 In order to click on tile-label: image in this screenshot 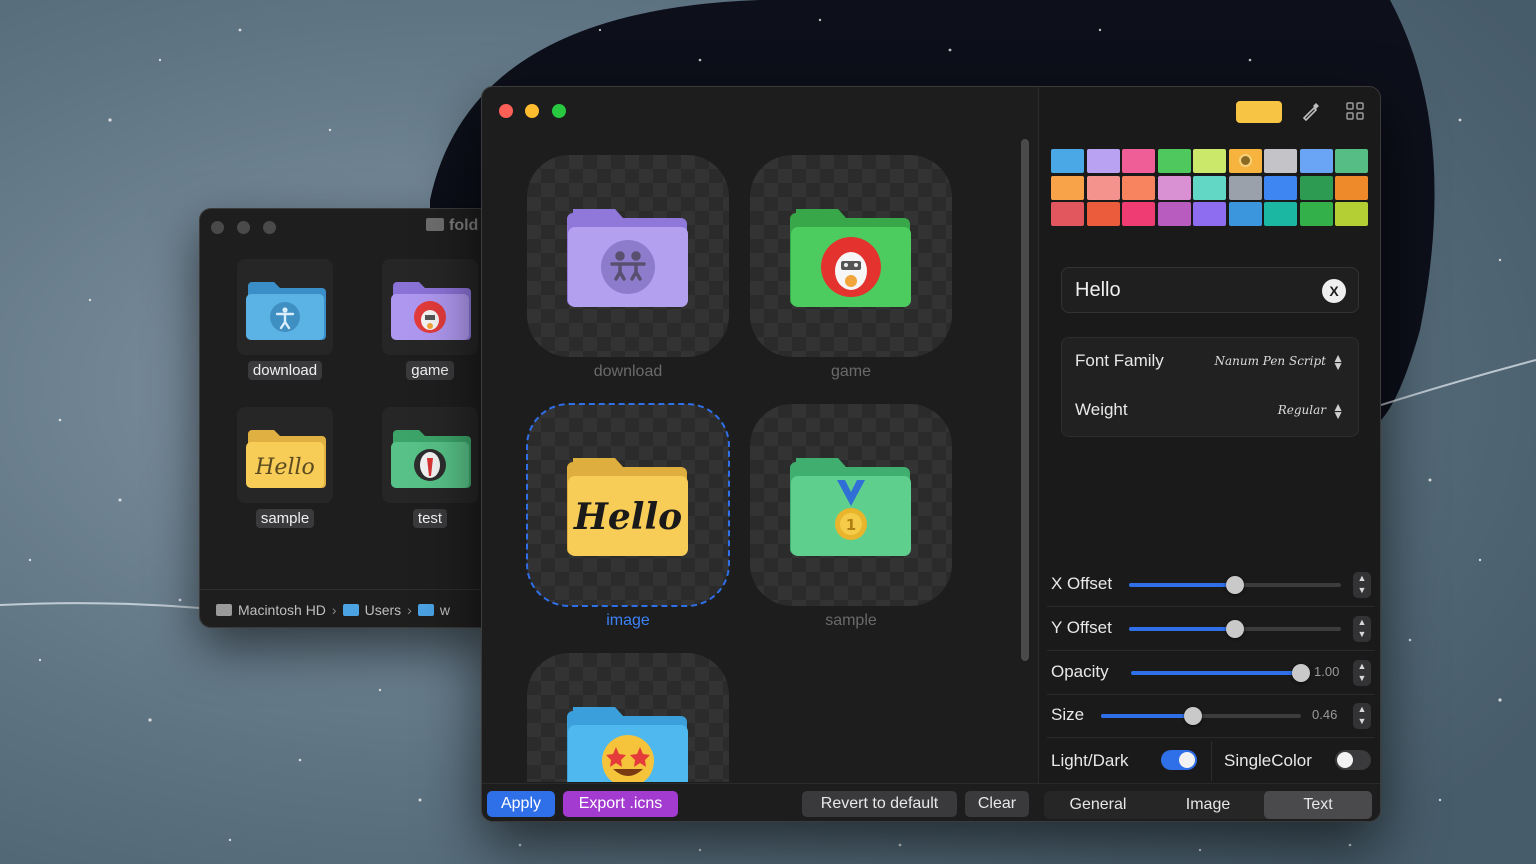, I will do `click(628, 620)`.